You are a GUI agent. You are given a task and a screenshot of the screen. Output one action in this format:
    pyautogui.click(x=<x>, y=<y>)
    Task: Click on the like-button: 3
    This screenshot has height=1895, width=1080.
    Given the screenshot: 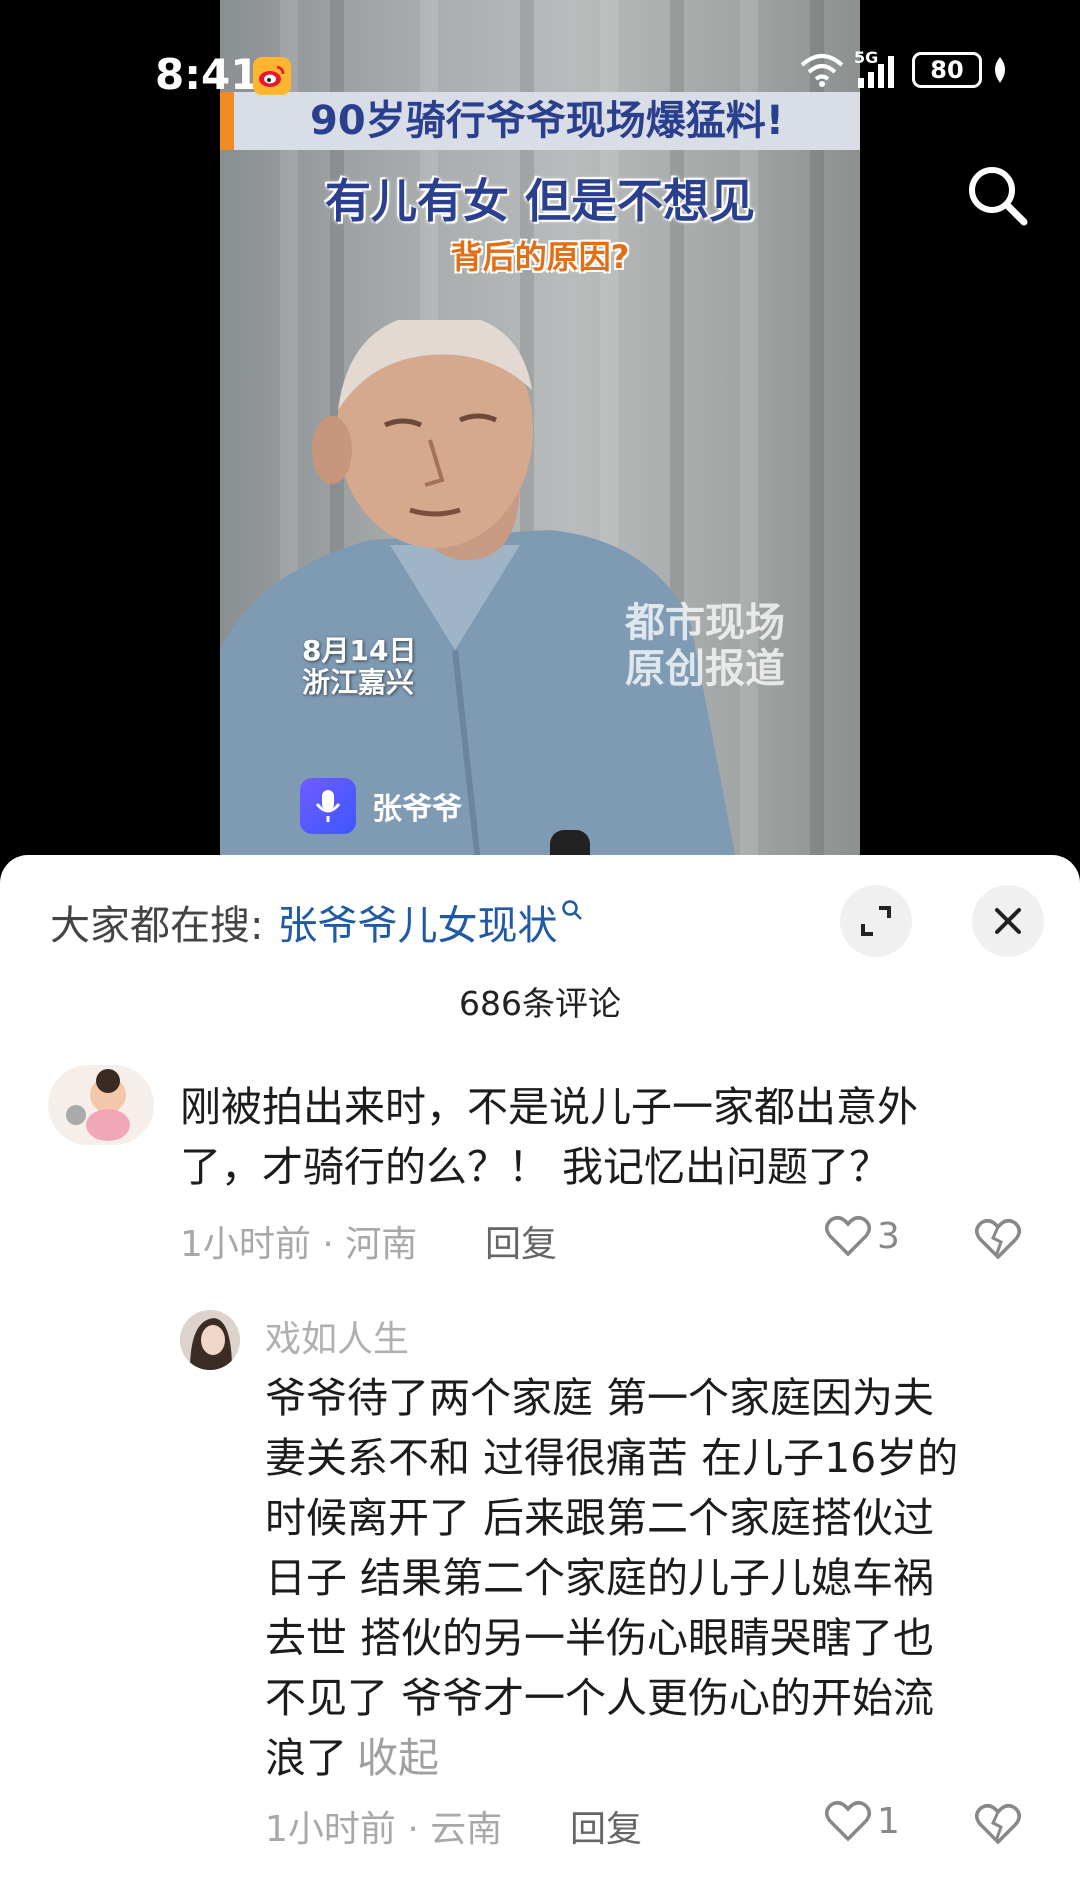 What is the action you would take?
    pyautogui.click(x=862, y=1236)
    